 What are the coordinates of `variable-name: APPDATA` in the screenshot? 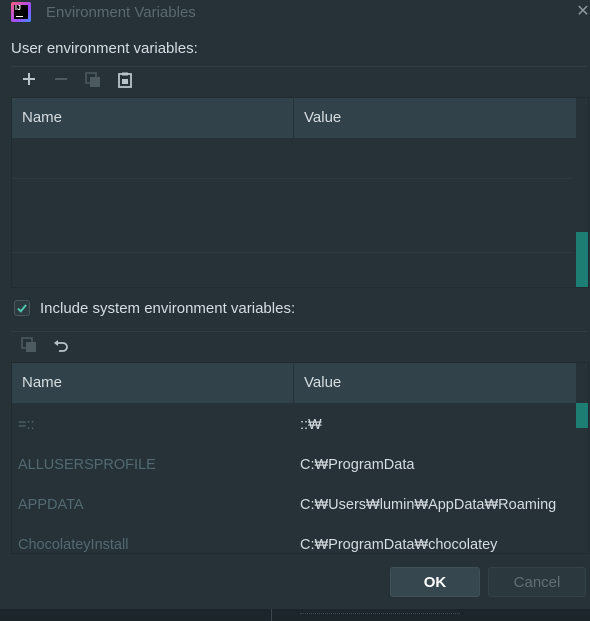 It's located at (51, 505).